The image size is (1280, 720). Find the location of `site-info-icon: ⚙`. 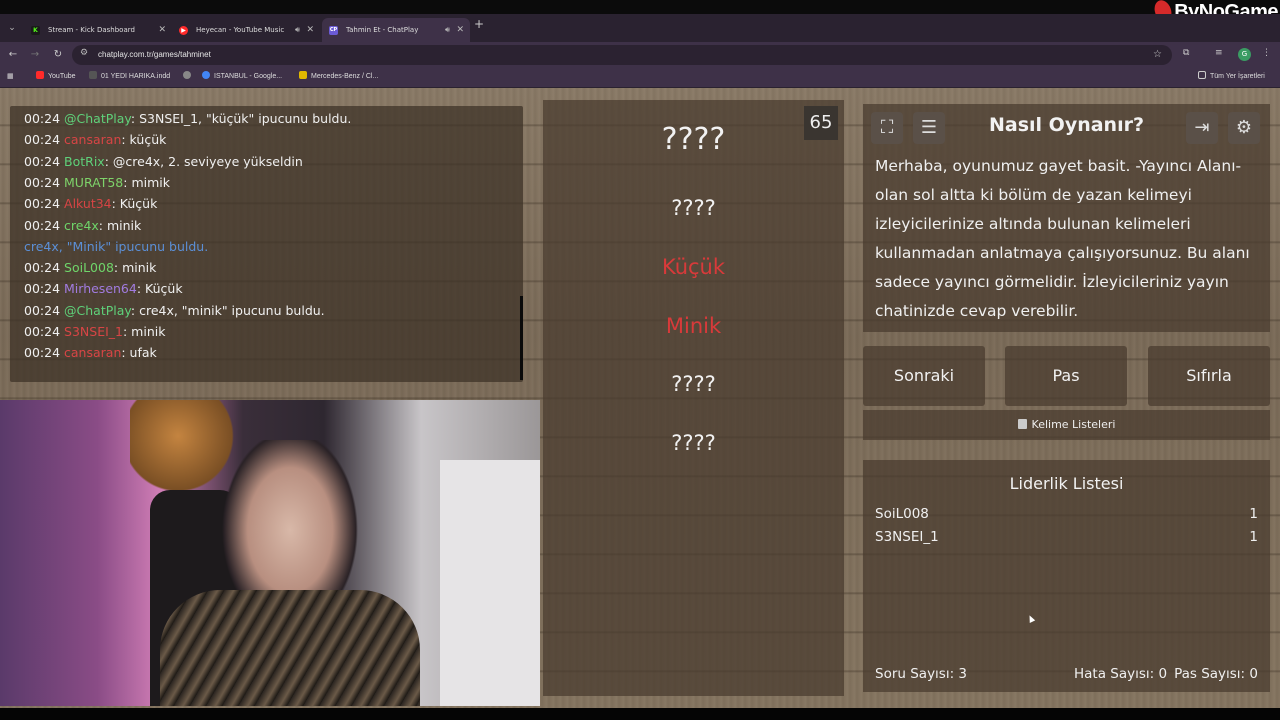

site-info-icon: ⚙ is located at coordinates (84, 53).